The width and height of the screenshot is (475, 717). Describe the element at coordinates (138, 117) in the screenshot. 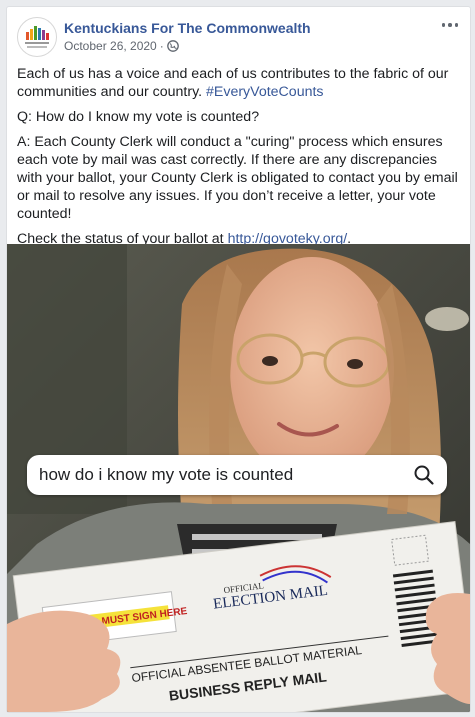

I see `post-question: Q: How do I know my vote is counted?` at that location.